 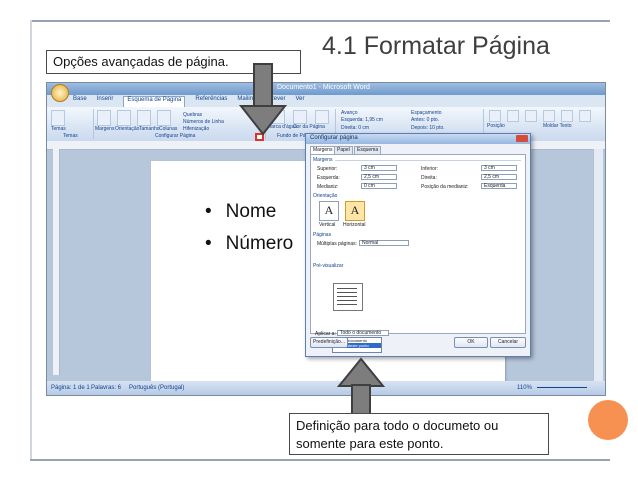 I want to click on portrait-orientation-icon: A, so click(x=329, y=211).